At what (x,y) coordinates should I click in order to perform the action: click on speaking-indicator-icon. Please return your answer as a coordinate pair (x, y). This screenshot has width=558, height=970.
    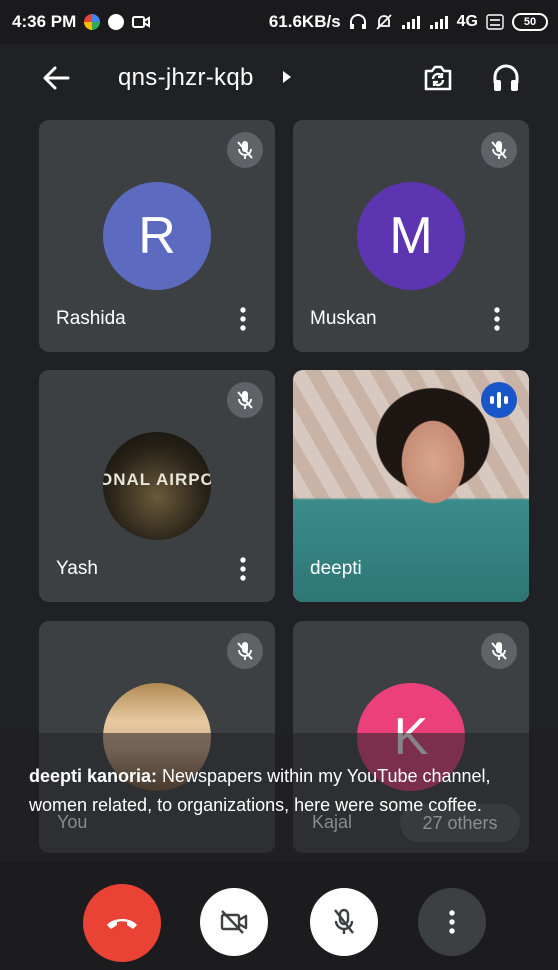
    Looking at the image, I should click on (499, 400).